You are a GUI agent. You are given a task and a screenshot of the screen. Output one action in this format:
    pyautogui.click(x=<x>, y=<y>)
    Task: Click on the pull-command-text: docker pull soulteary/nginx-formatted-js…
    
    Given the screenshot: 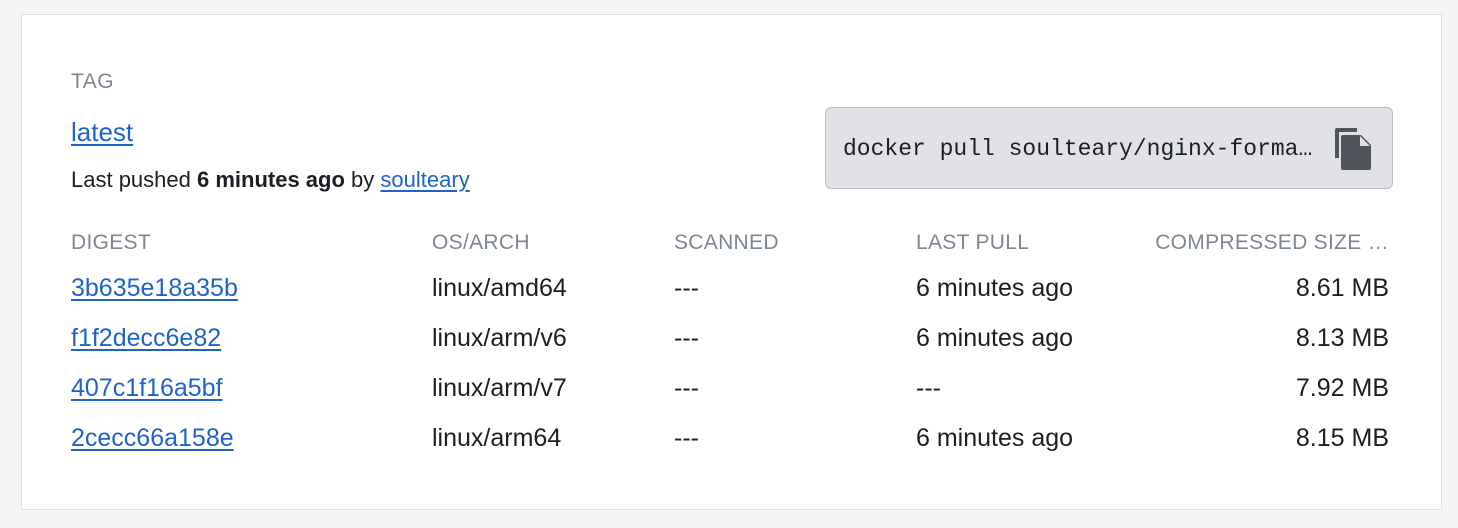 What is the action you would take?
    pyautogui.click(x=1084, y=149)
    